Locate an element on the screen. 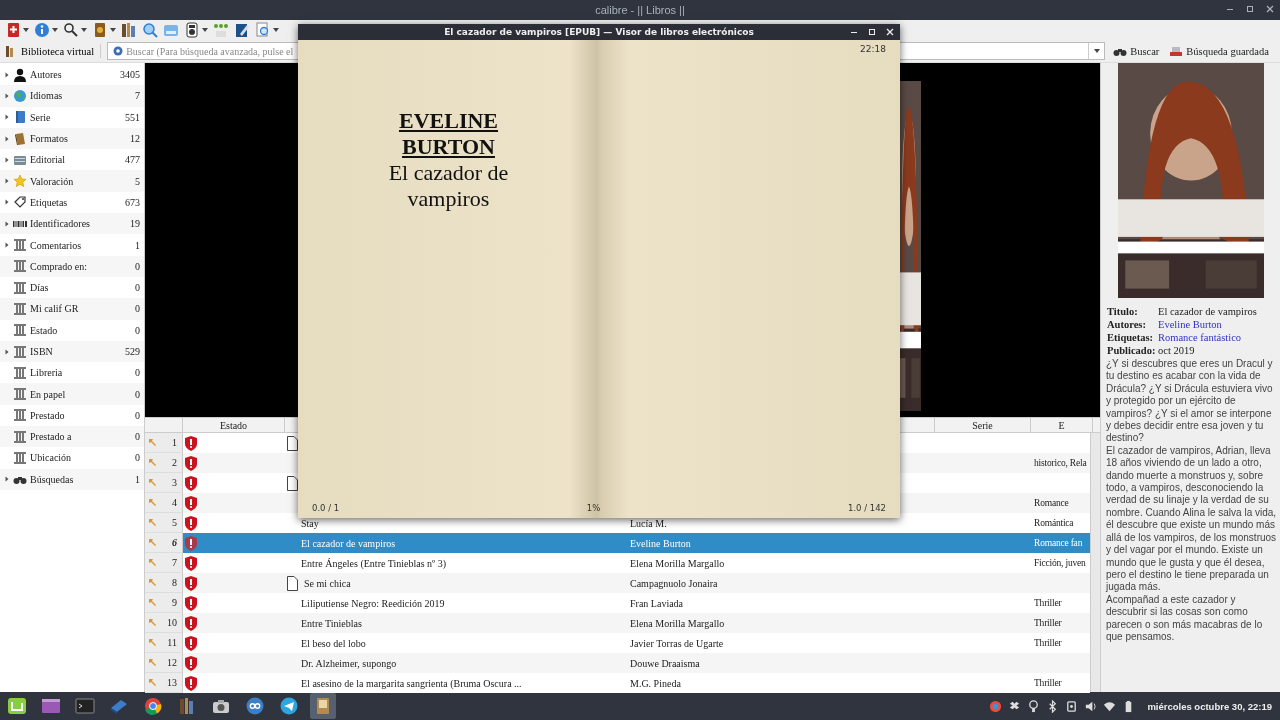 The image size is (1280, 720). magnifier-icon is located at coordinates (71, 30).